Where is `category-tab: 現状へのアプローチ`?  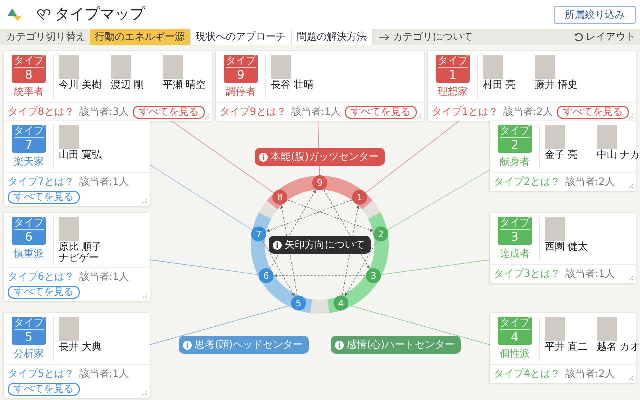
category-tab: 現状へのアプローチ is located at coordinates (241, 37).